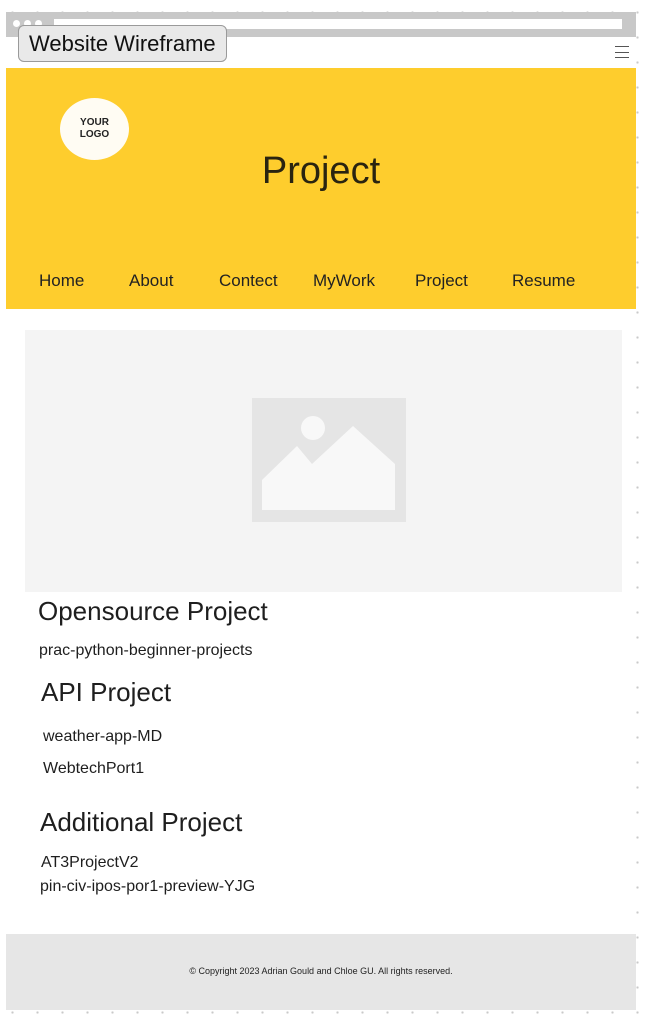 The width and height of the screenshot is (646, 1018). Describe the element at coordinates (543, 281) in the screenshot. I see `nav-item-resume: Resume` at that location.